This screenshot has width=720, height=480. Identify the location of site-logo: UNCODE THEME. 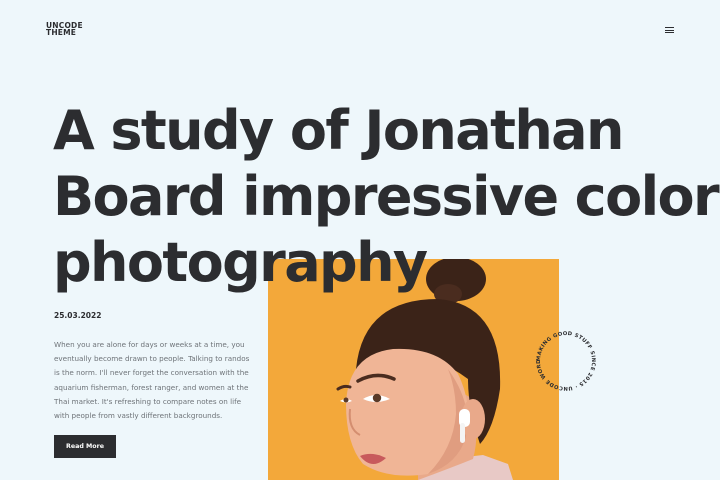
(64, 29).